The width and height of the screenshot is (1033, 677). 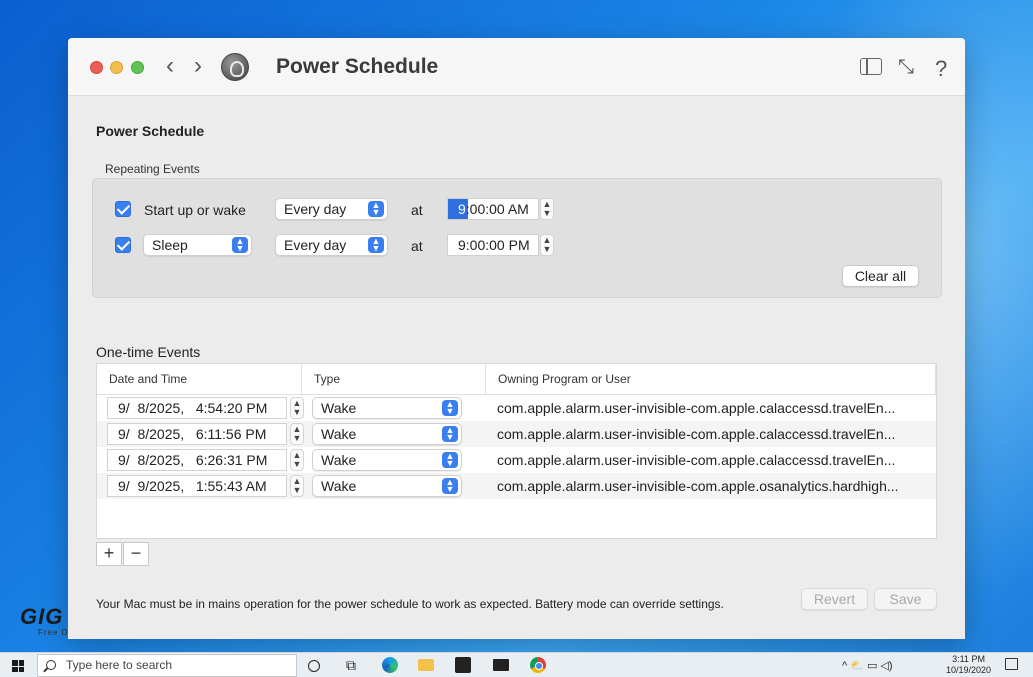 What do you see at coordinates (394, 379) in the screenshot?
I see `column-header-type: Type` at bounding box center [394, 379].